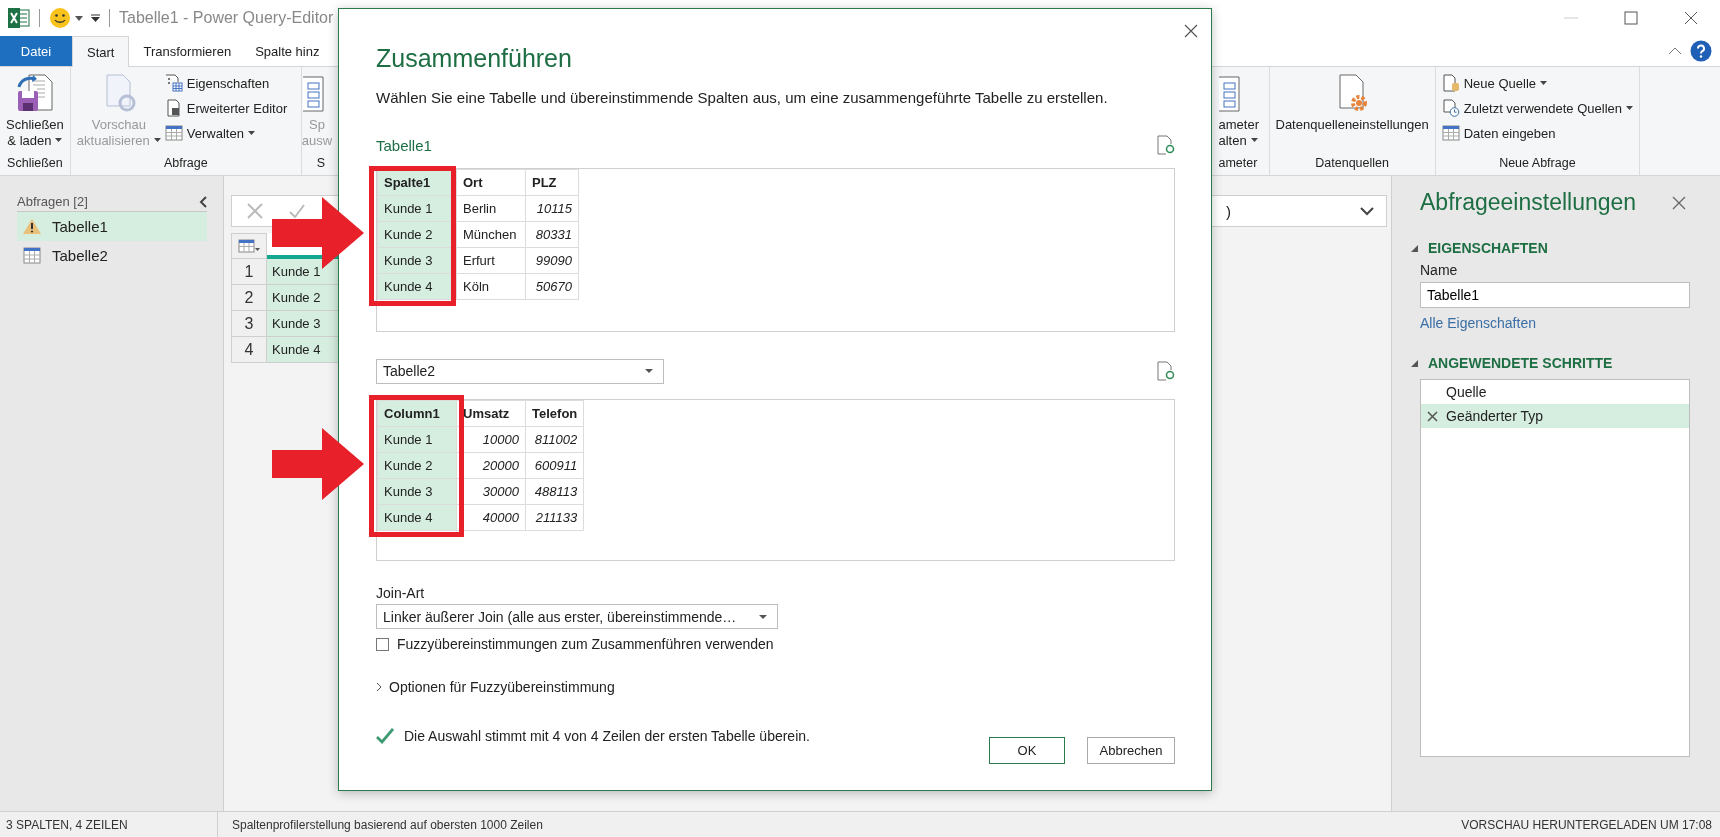  I want to click on all-properties-link: Alle Eigenschaften, so click(1570, 323).